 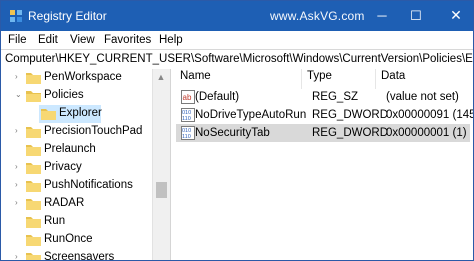 I want to click on value-type: REG_SZ, so click(x=335, y=97).